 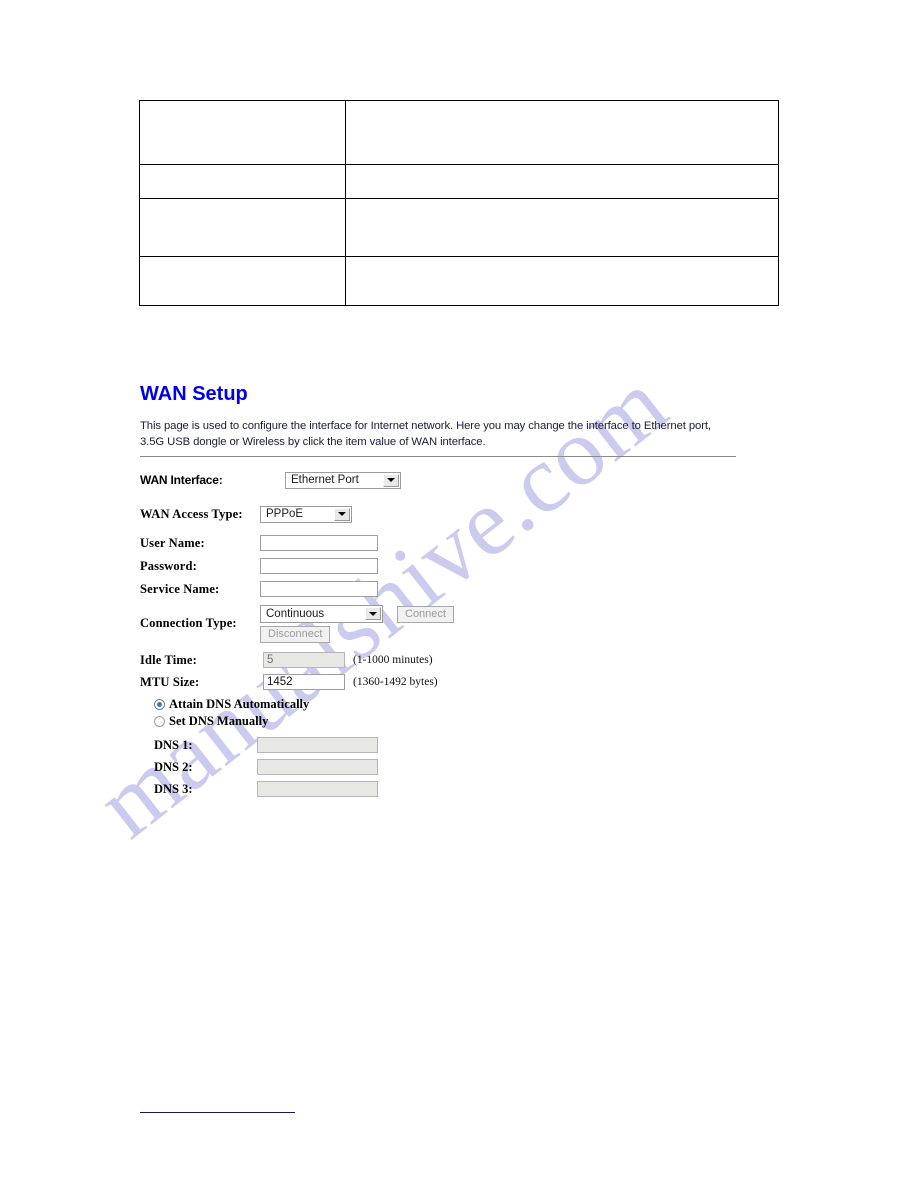 I want to click on radio-set-dns-manually: Set DNS Manually, so click(x=467, y=721).